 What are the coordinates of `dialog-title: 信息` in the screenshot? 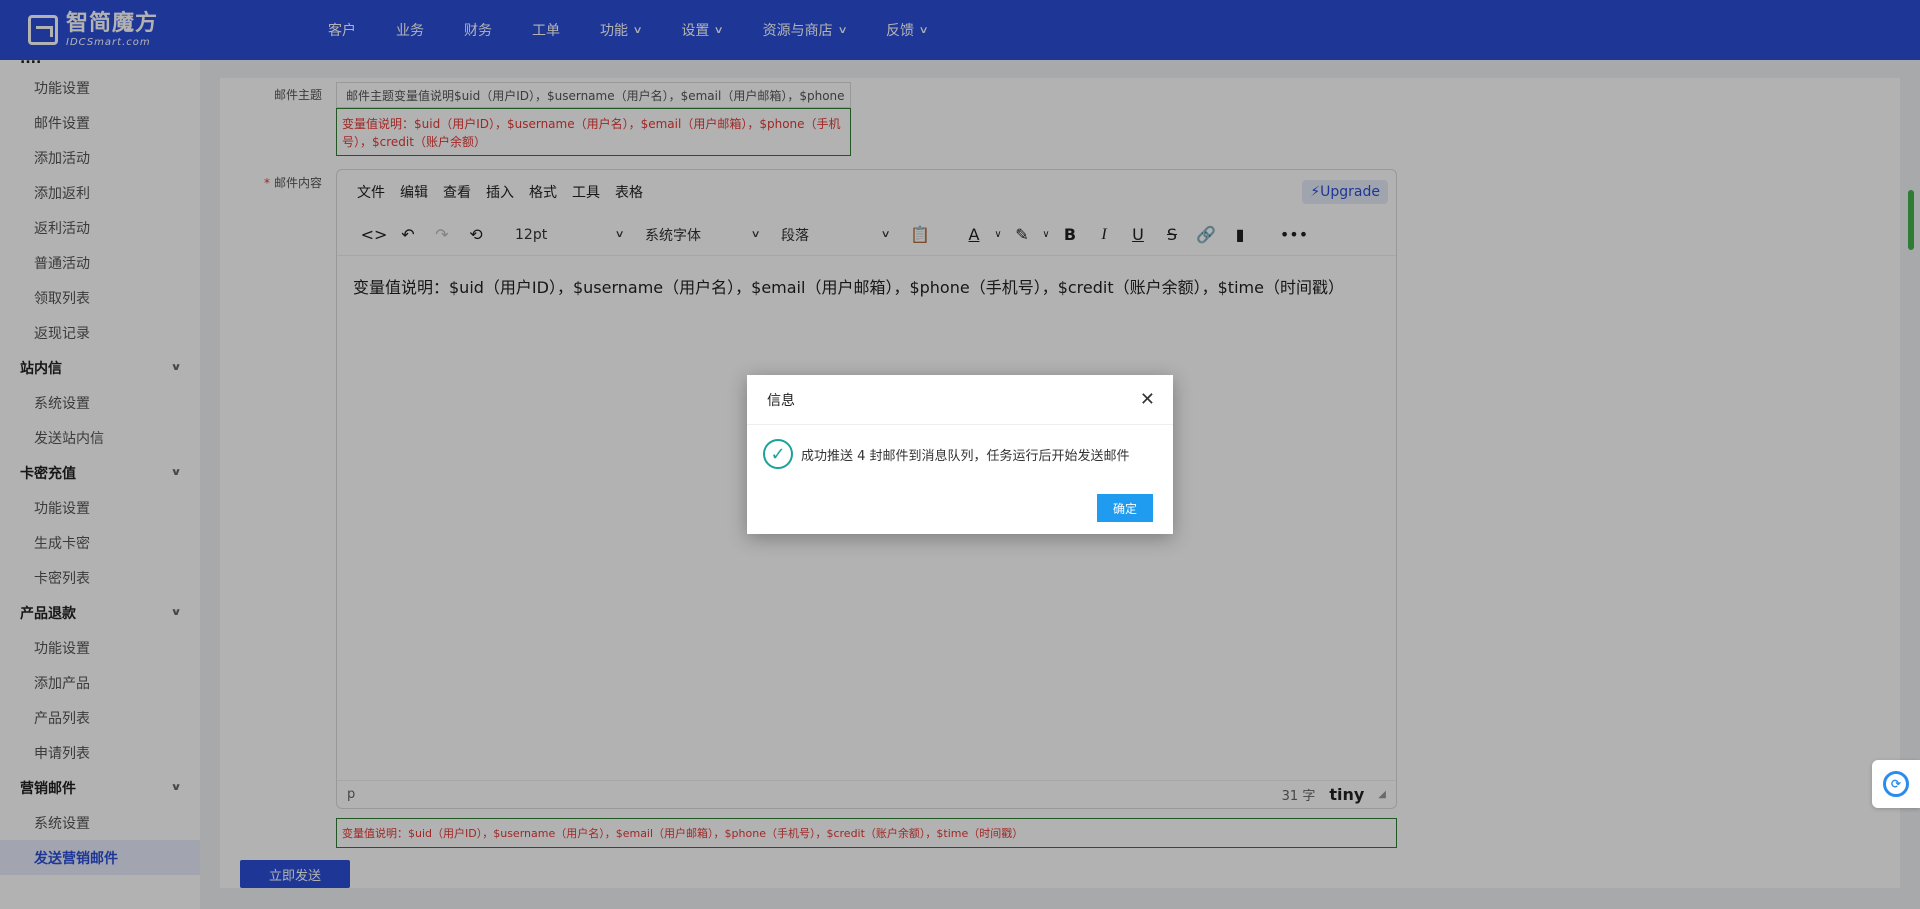 It's located at (781, 400).